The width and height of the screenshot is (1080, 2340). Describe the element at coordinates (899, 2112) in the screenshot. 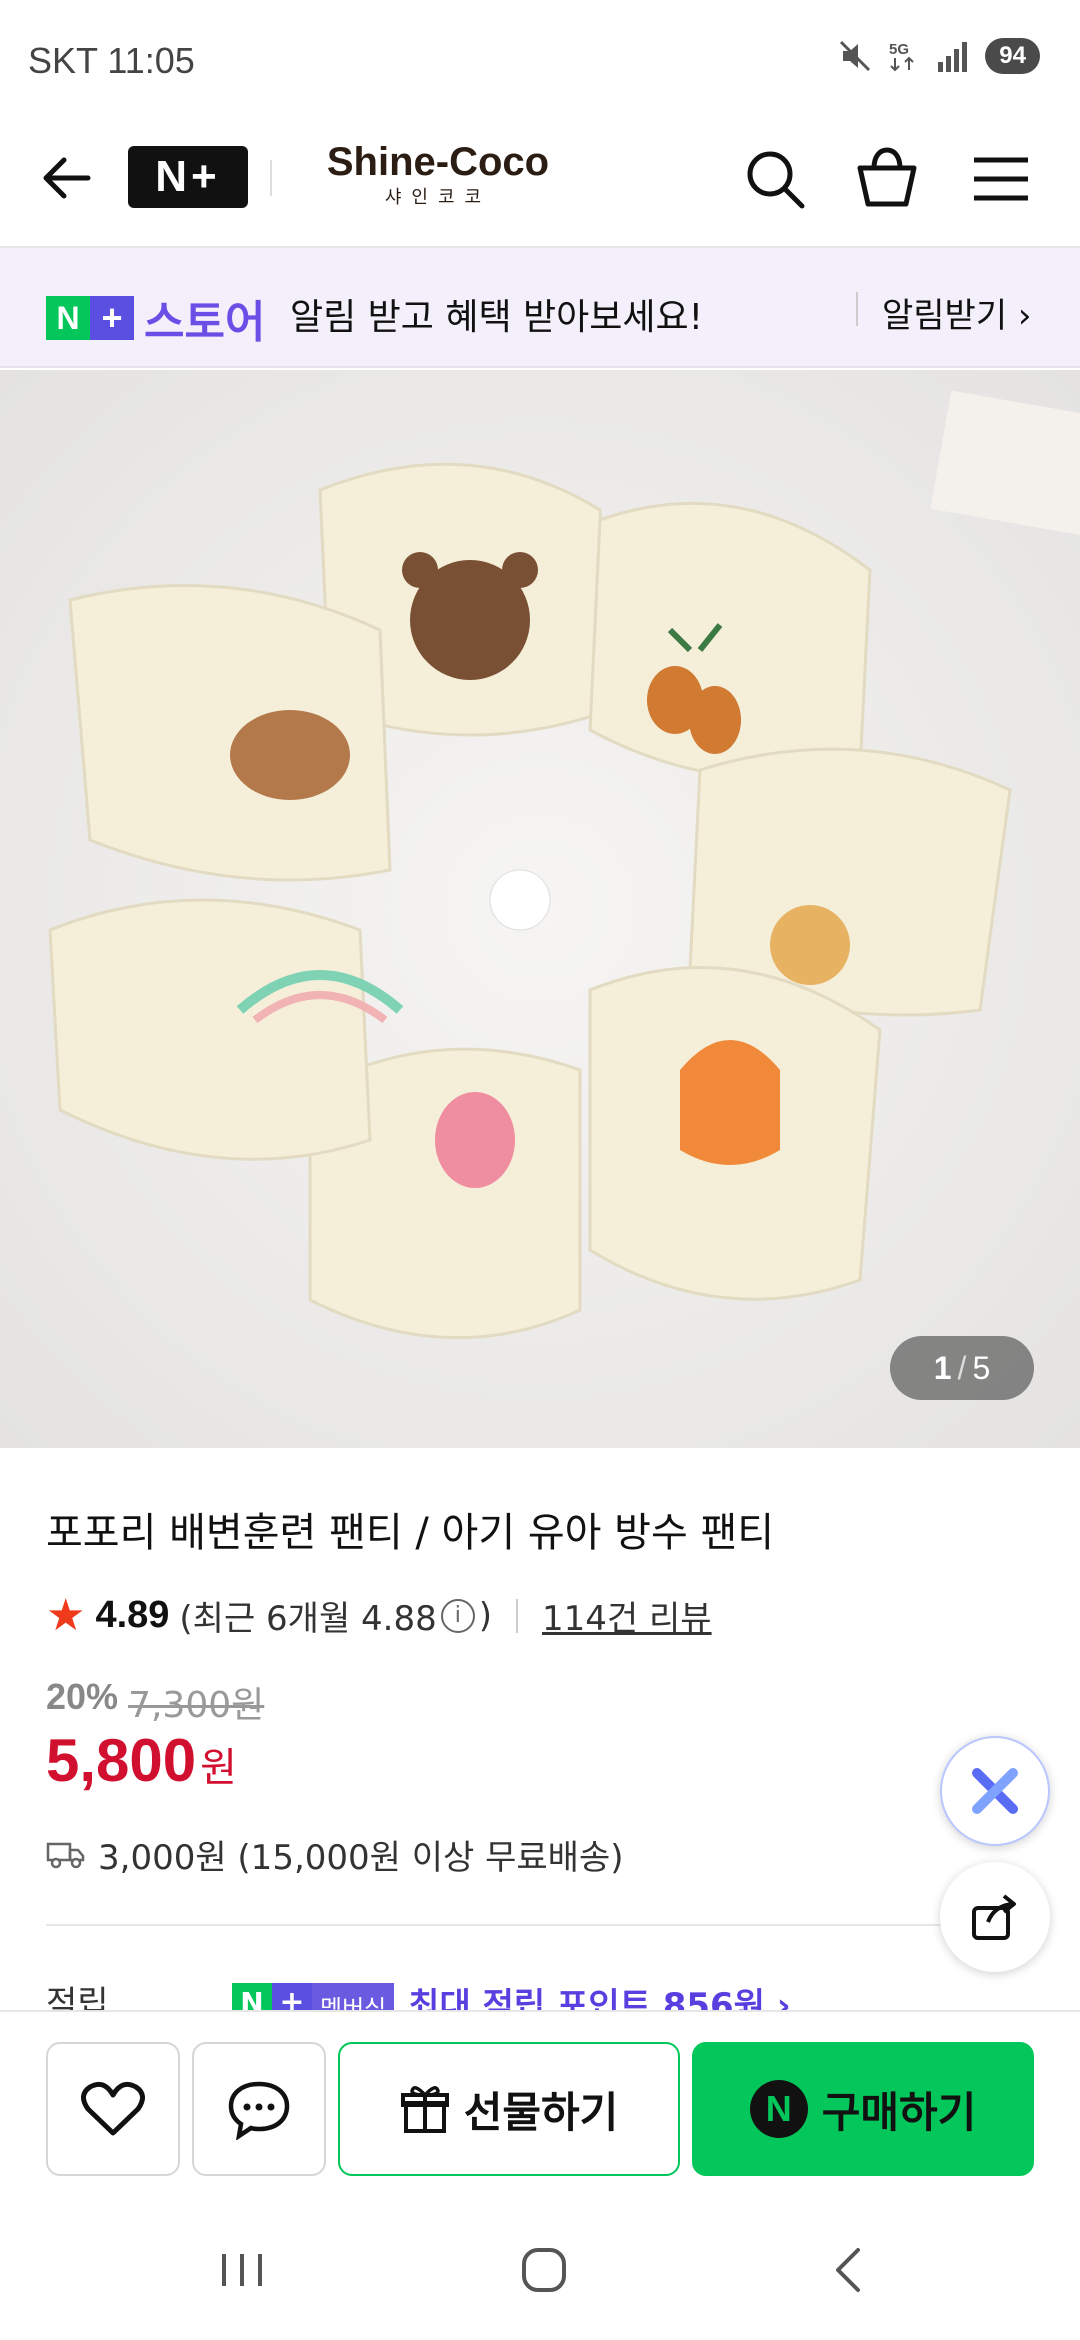

I see `buy-button-label: 구매하기` at that location.